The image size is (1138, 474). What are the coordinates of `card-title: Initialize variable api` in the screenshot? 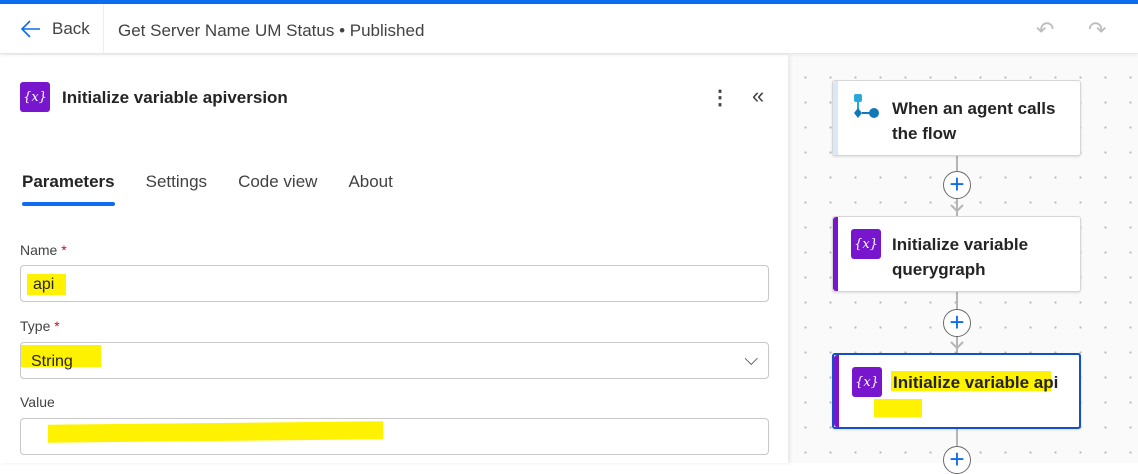 It's located at (976, 382).